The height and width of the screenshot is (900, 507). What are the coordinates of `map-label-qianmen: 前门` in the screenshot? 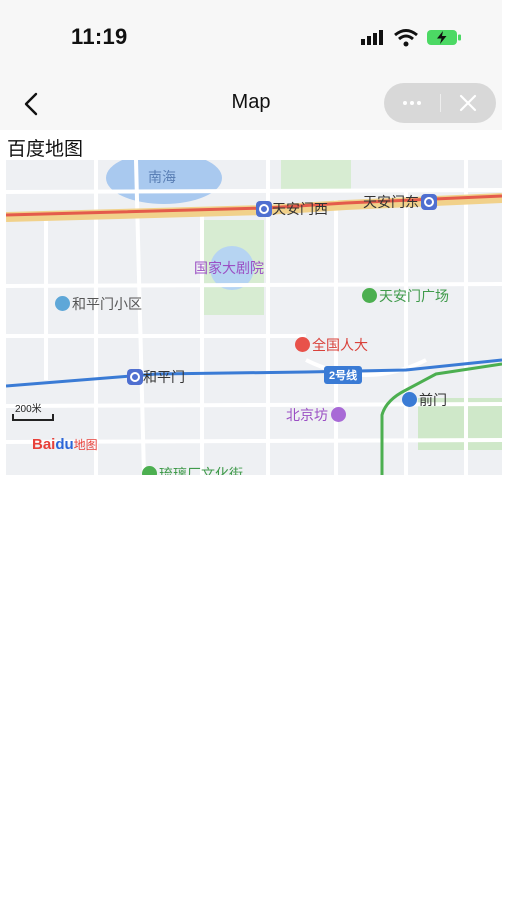 It's located at (424, 400).